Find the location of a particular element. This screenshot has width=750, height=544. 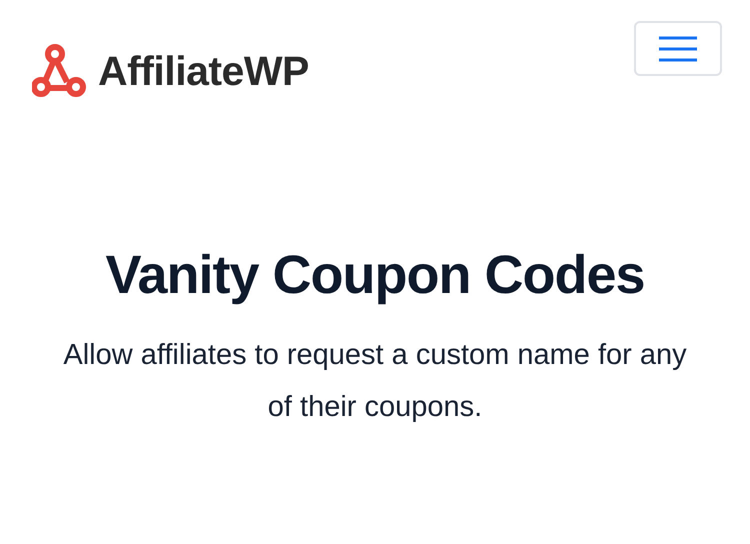

menu-icon is located at coordinates (678, 49).